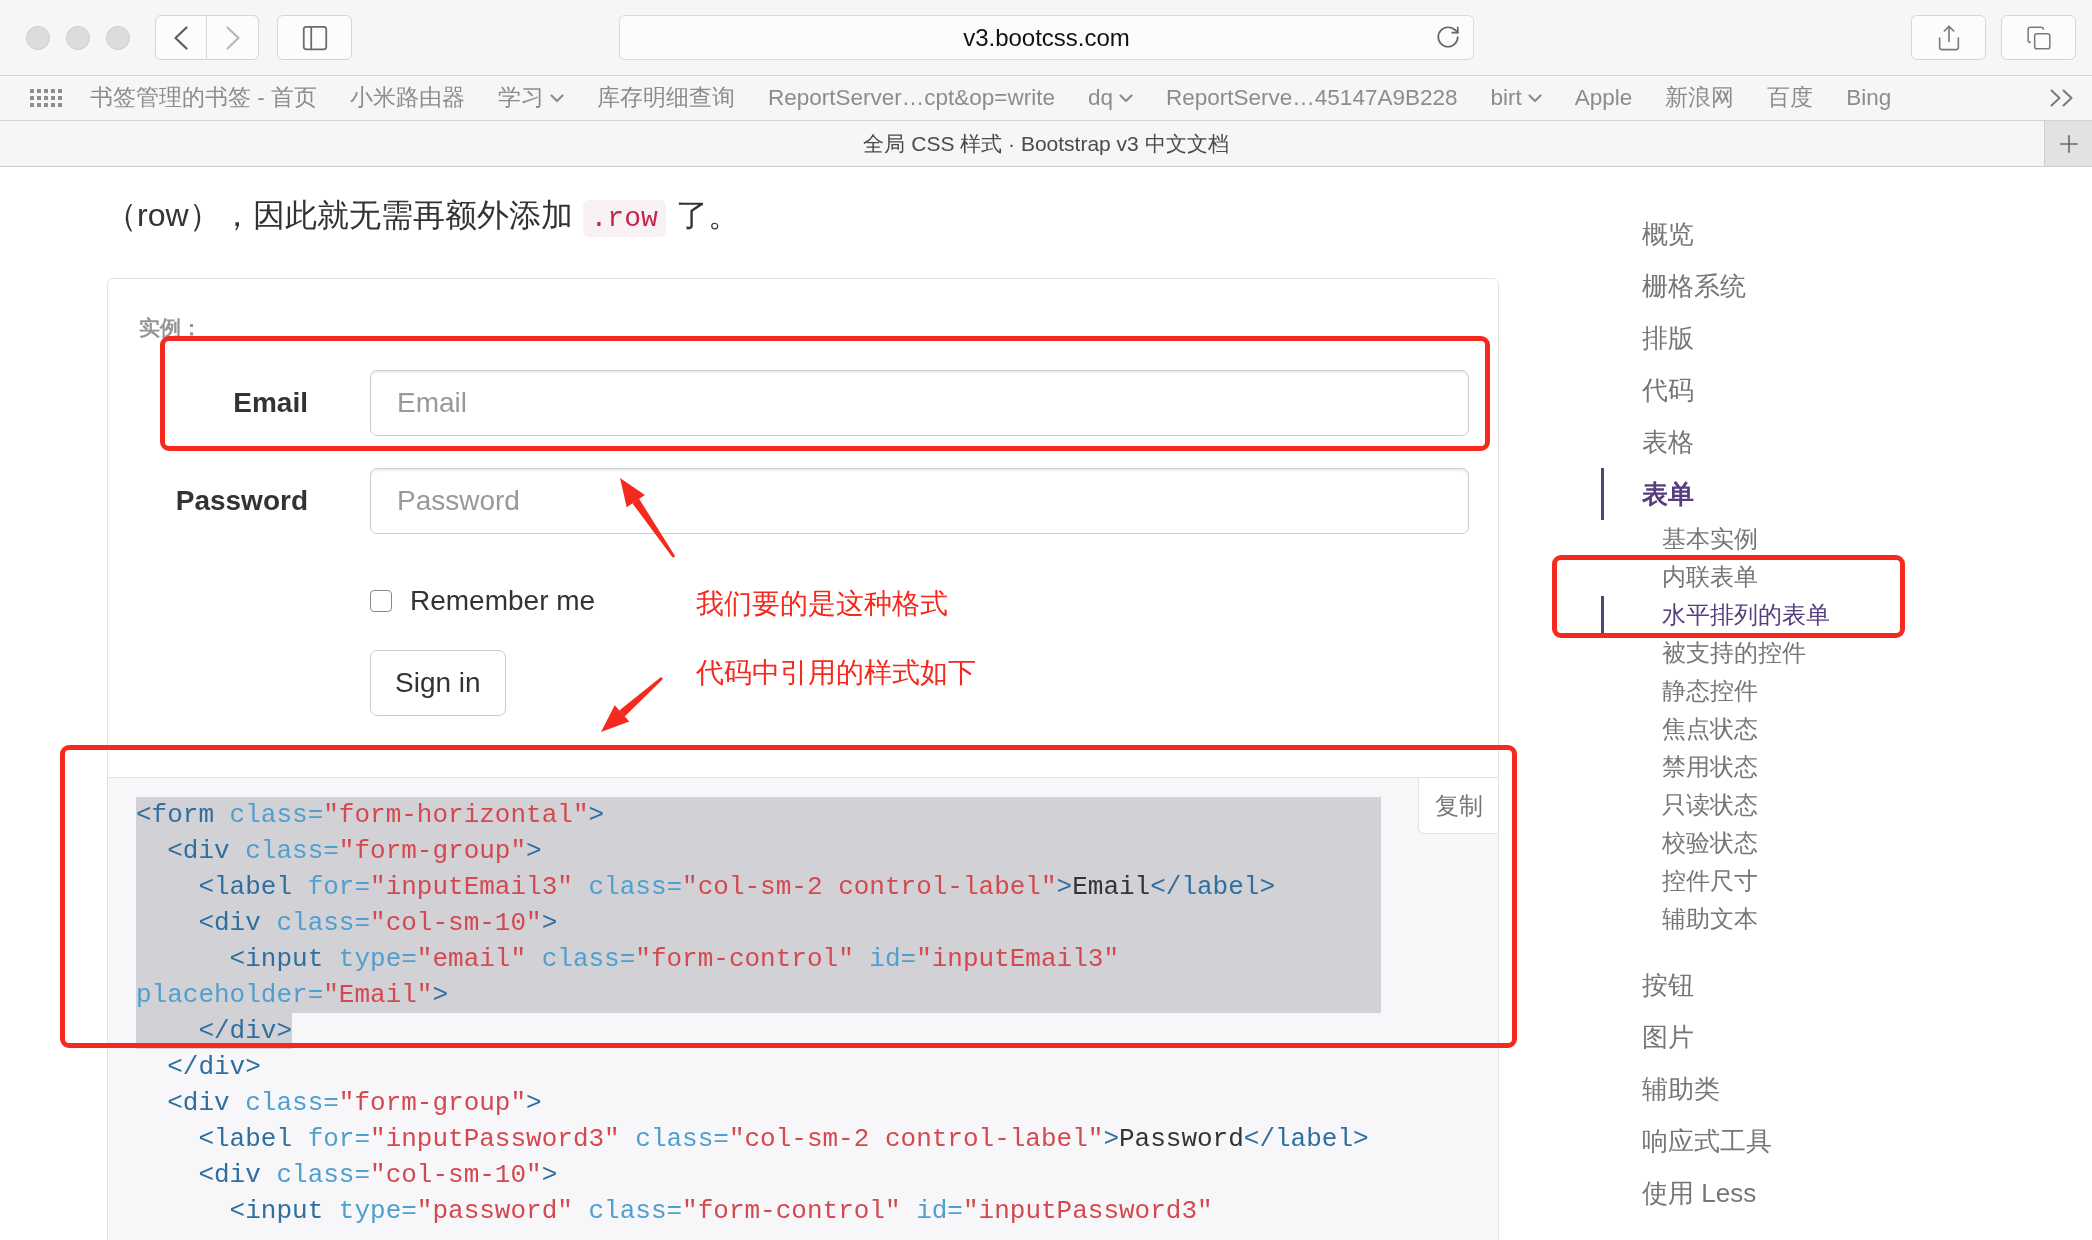 The width and height of the screenshot is (2092, 1240). What do you see at coordinates (1703, 653) in the screenshot?
I see `sidebar-link: 被支持的控件` at bounding box center [1703, 653].